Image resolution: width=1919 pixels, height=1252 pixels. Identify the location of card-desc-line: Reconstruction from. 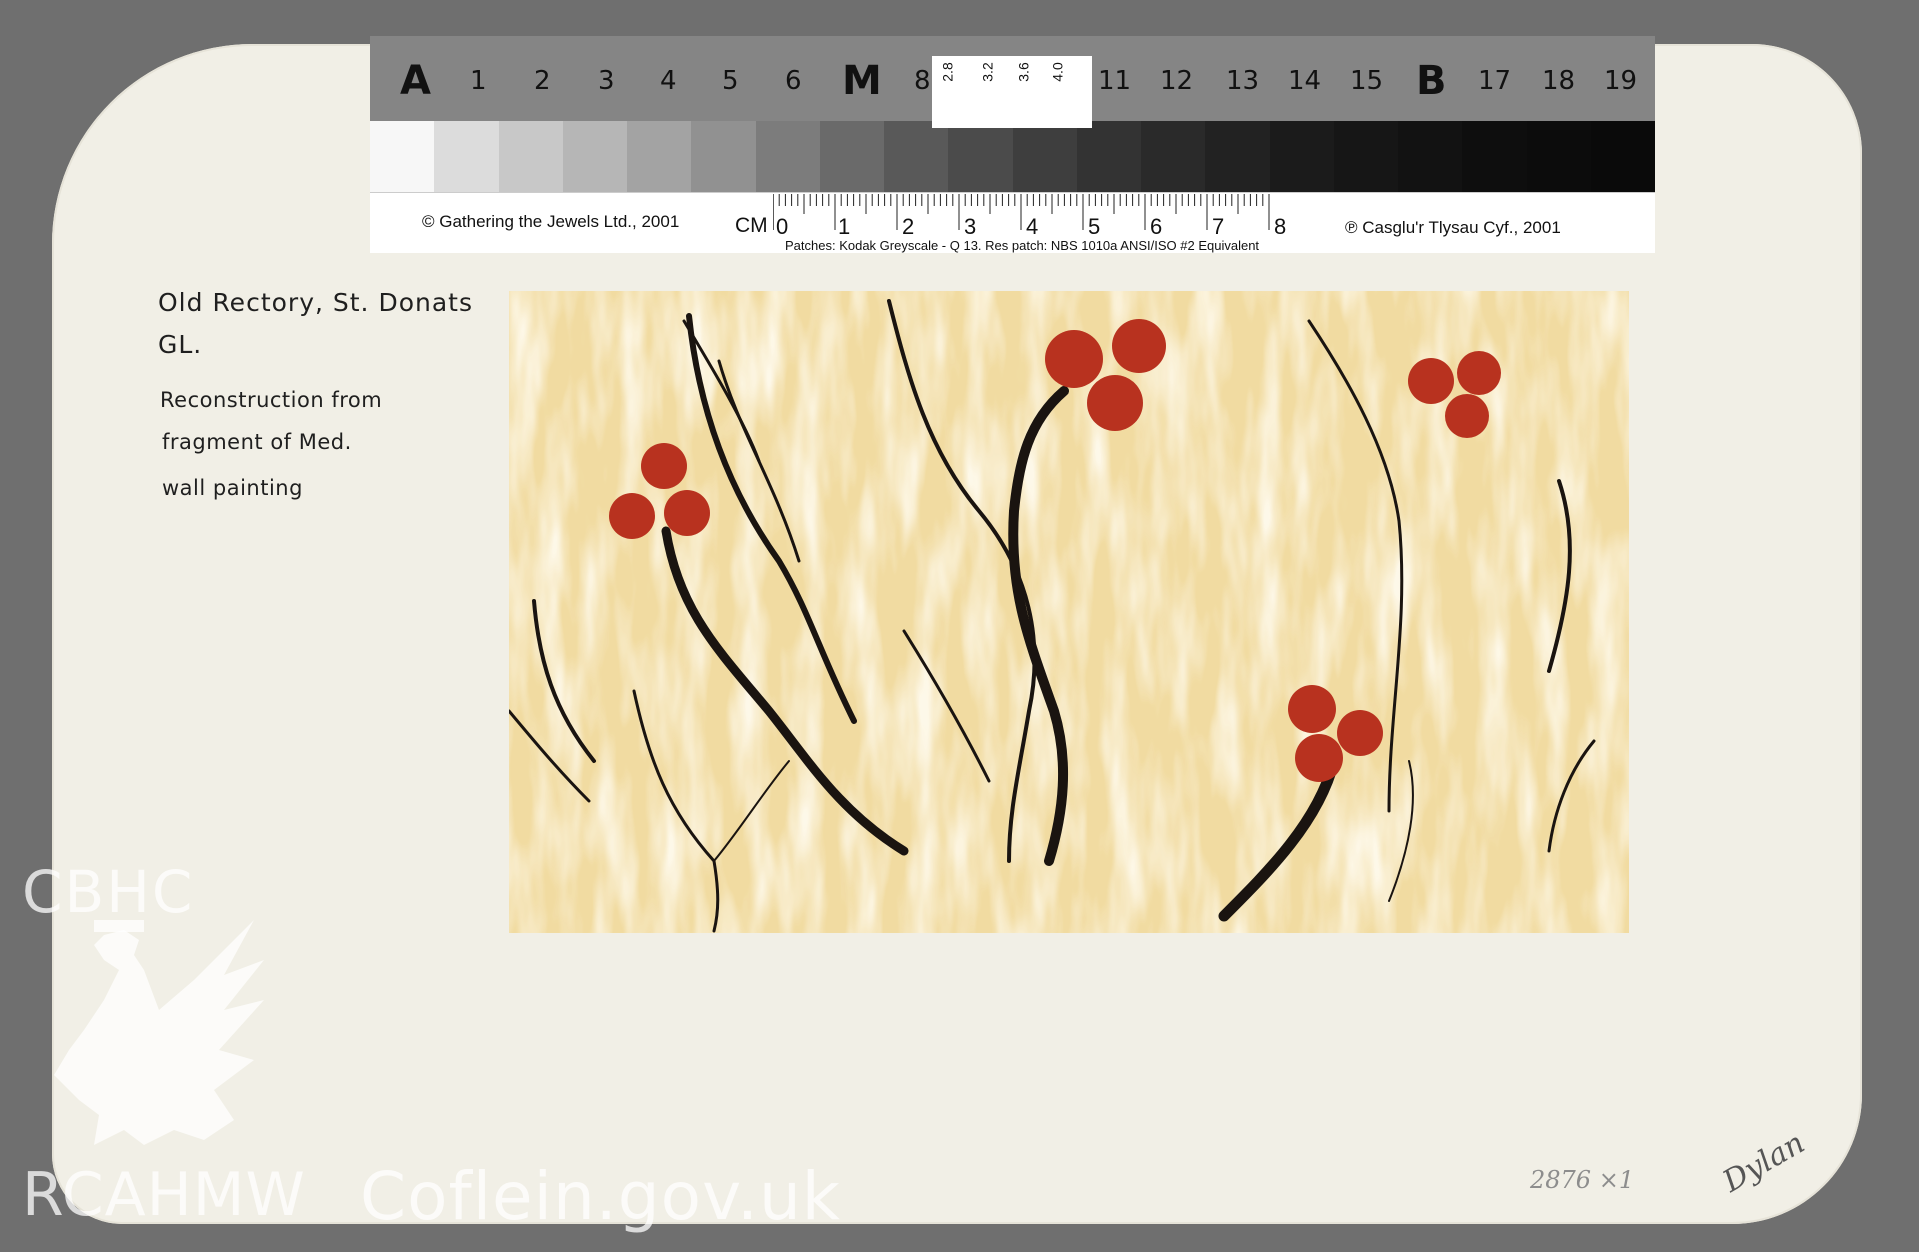
(271, 400).